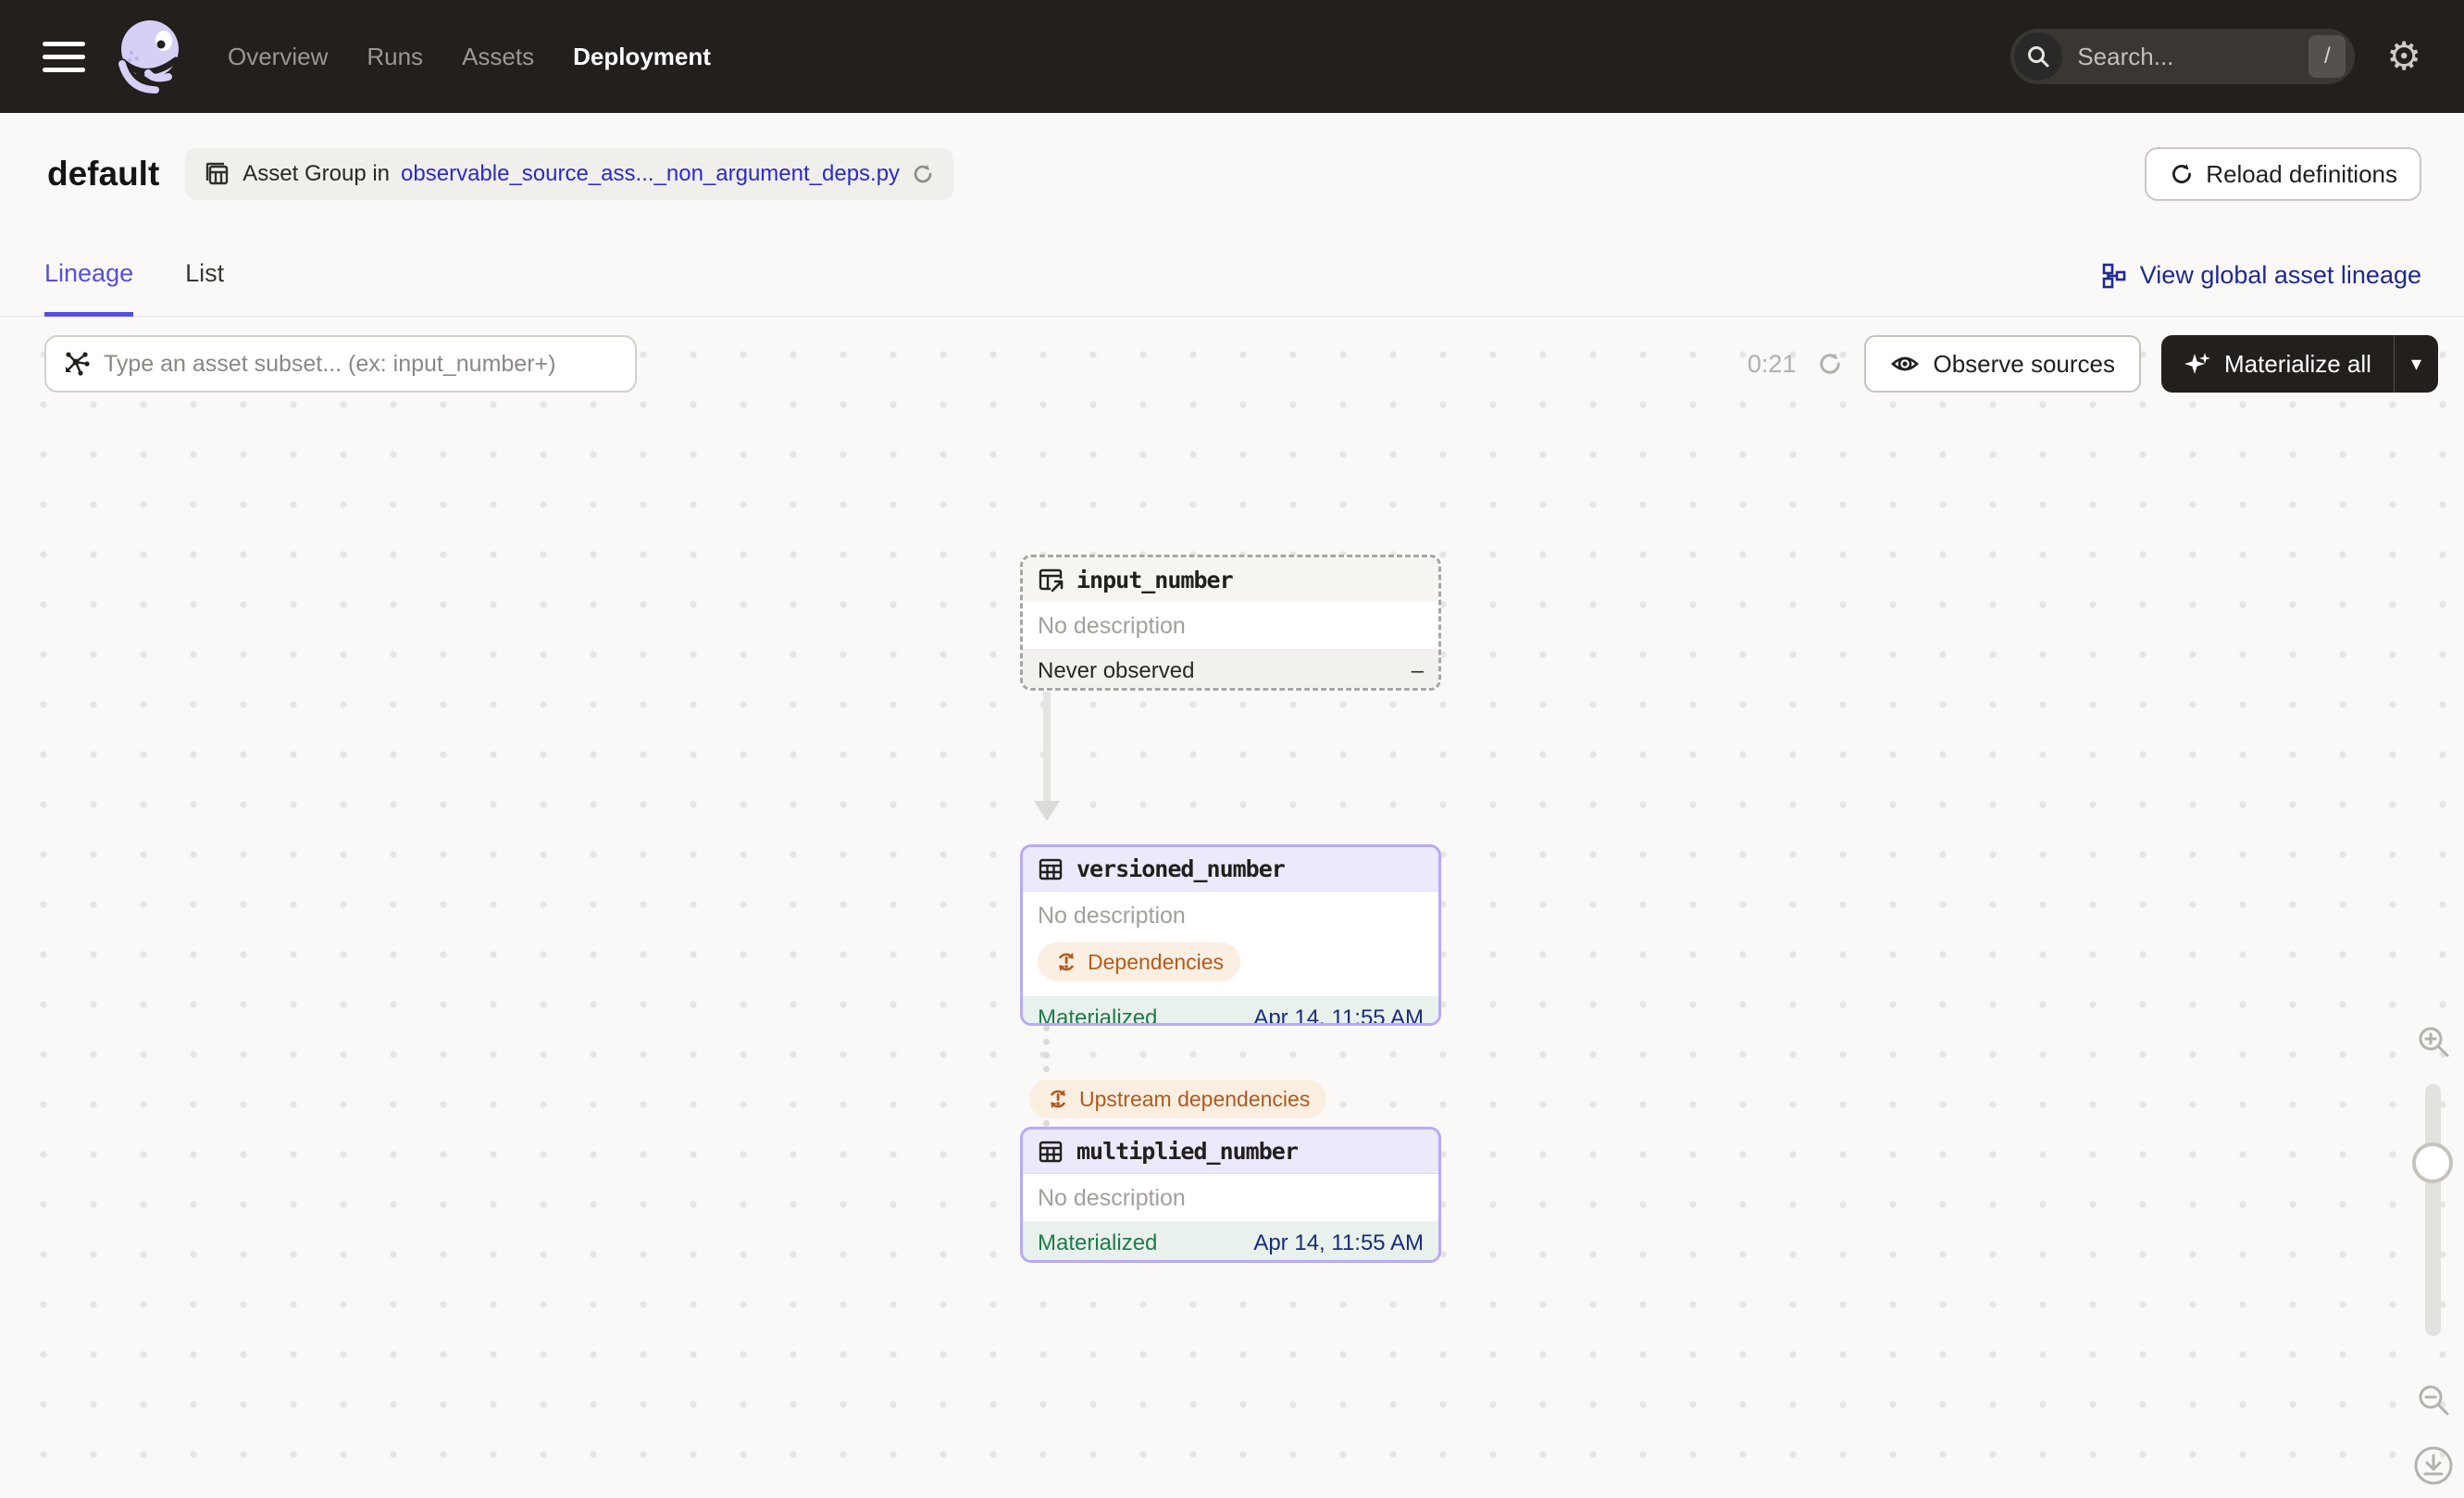 This screenshot has height=1498, width=2464. I want to click on asset-node-header: input_number, so click(1230, 579).